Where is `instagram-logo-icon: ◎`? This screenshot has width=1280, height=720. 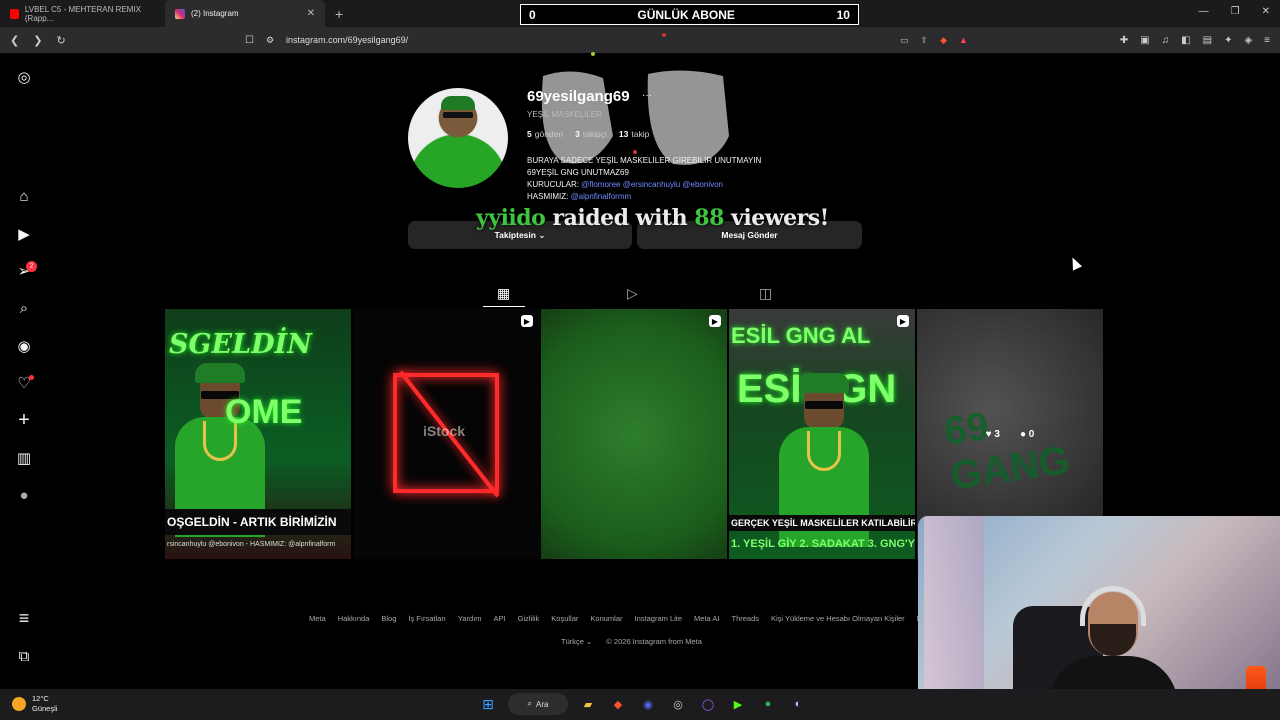 instagram-logo-icon: ◎ is located at coordinates (24, 77).